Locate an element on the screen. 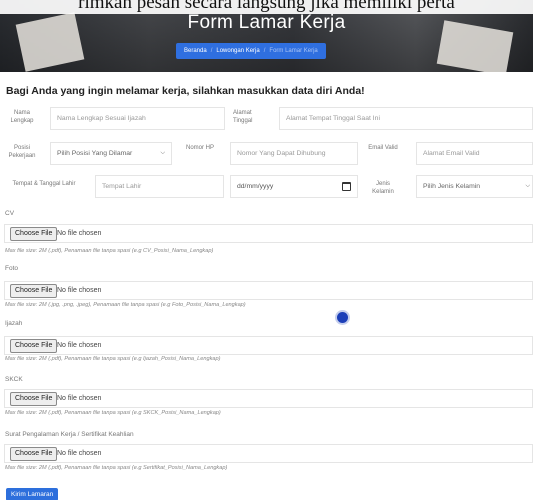 This screenshot has width=533, height=500. choose-file-button-foto: Choose File is located at coordinates (34, 291).